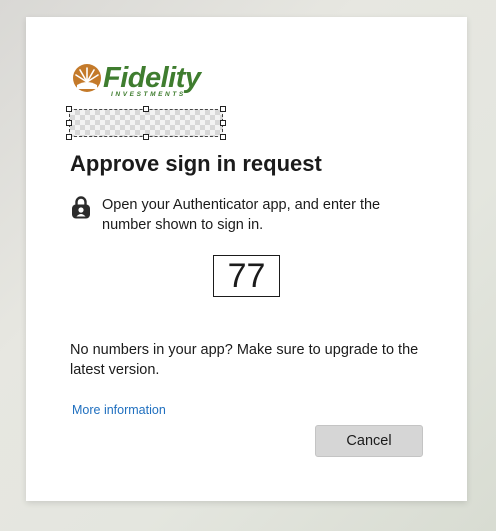  I want to click on fidelity-logo: Fidelity INVESTMENTS, so click(146, 80).